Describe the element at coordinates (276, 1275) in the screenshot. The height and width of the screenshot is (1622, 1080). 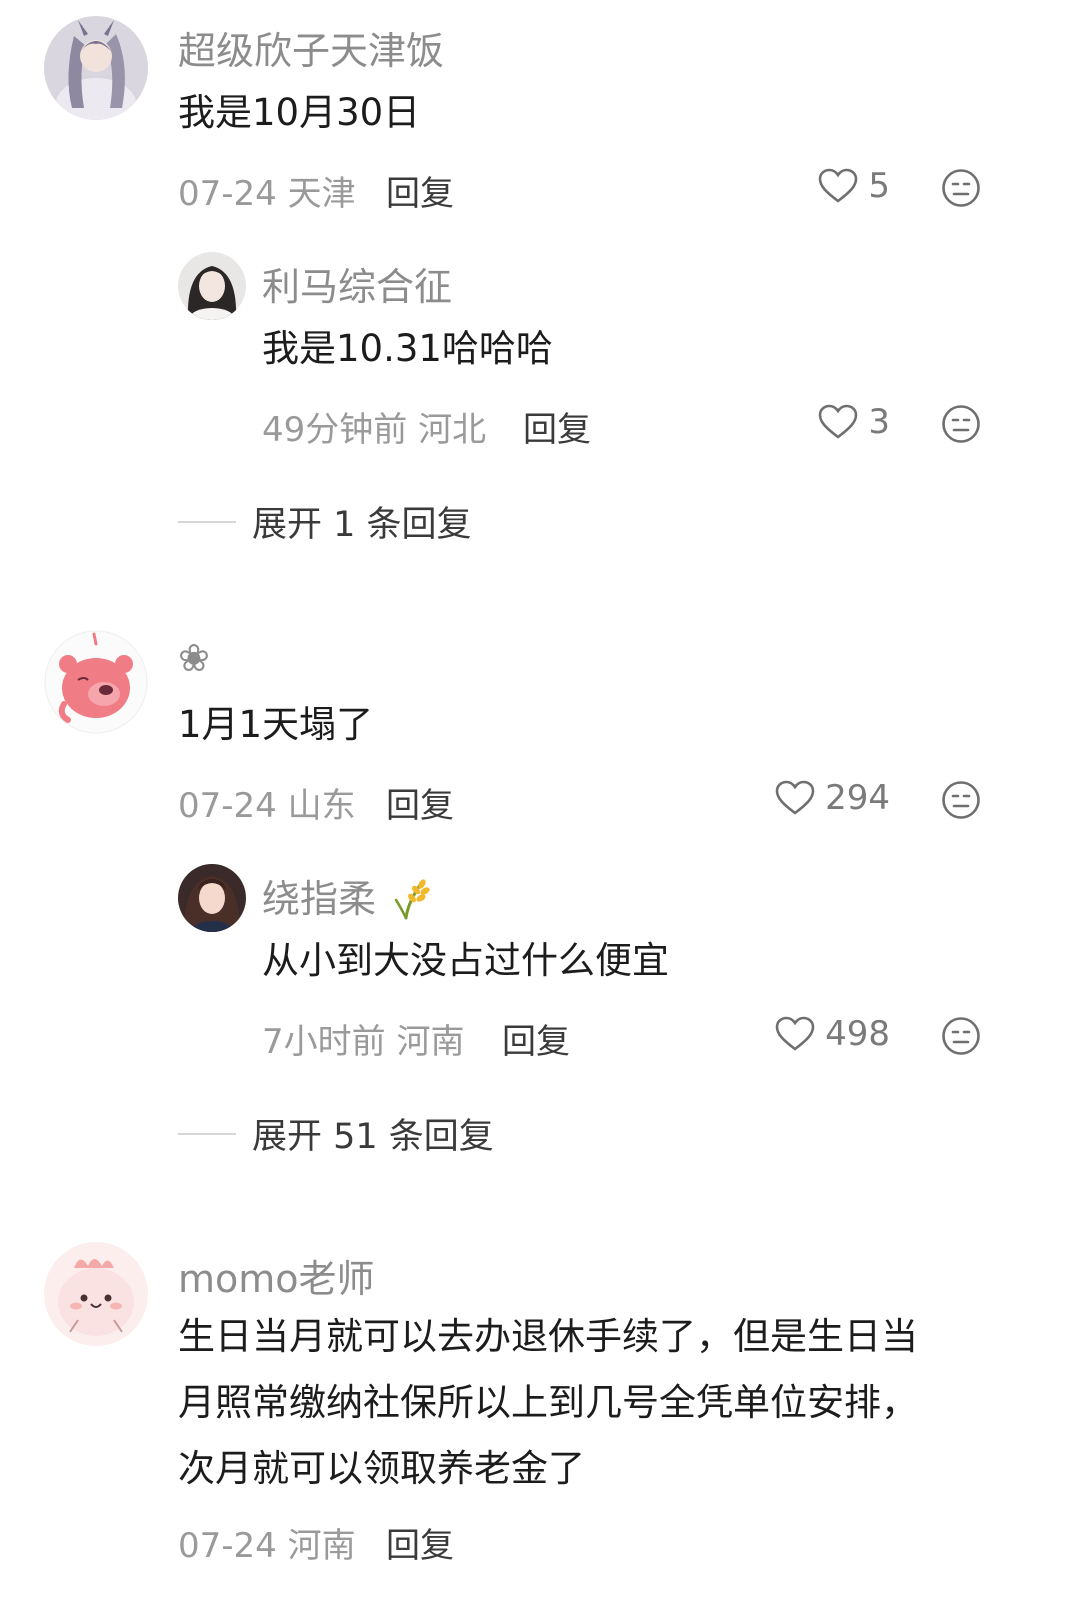
I see `username: momo老师` at that location.